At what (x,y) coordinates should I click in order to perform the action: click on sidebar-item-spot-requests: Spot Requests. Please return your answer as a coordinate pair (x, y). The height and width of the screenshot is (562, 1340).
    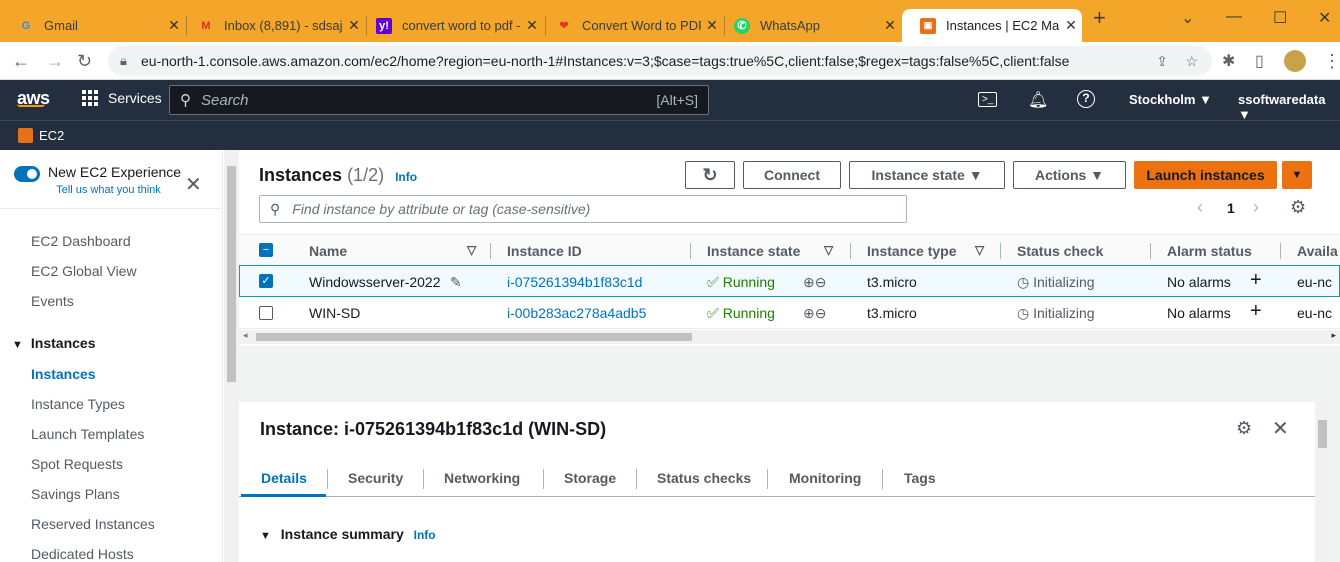
    Looking at the image, I should click on (77, 464).